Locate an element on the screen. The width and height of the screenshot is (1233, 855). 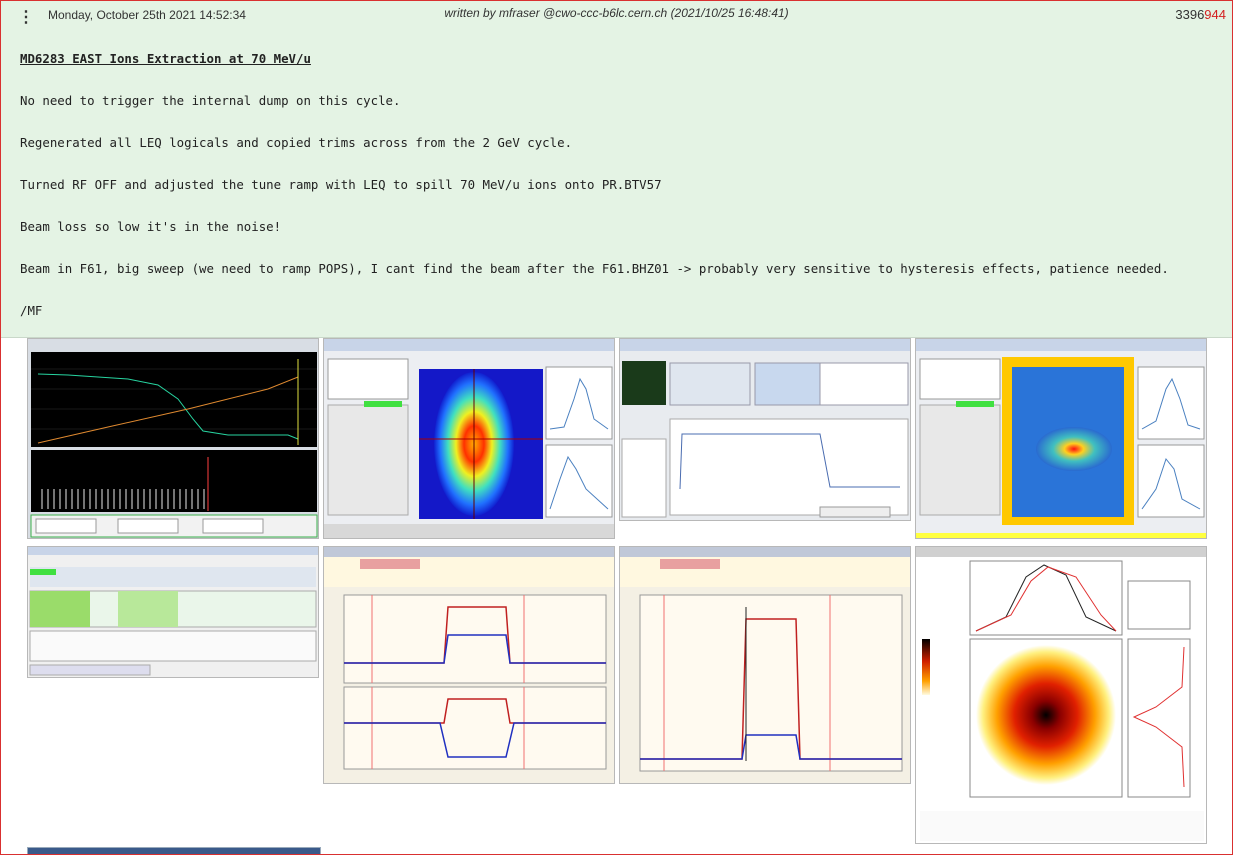
table-icon is located at coordinates (173, 612).